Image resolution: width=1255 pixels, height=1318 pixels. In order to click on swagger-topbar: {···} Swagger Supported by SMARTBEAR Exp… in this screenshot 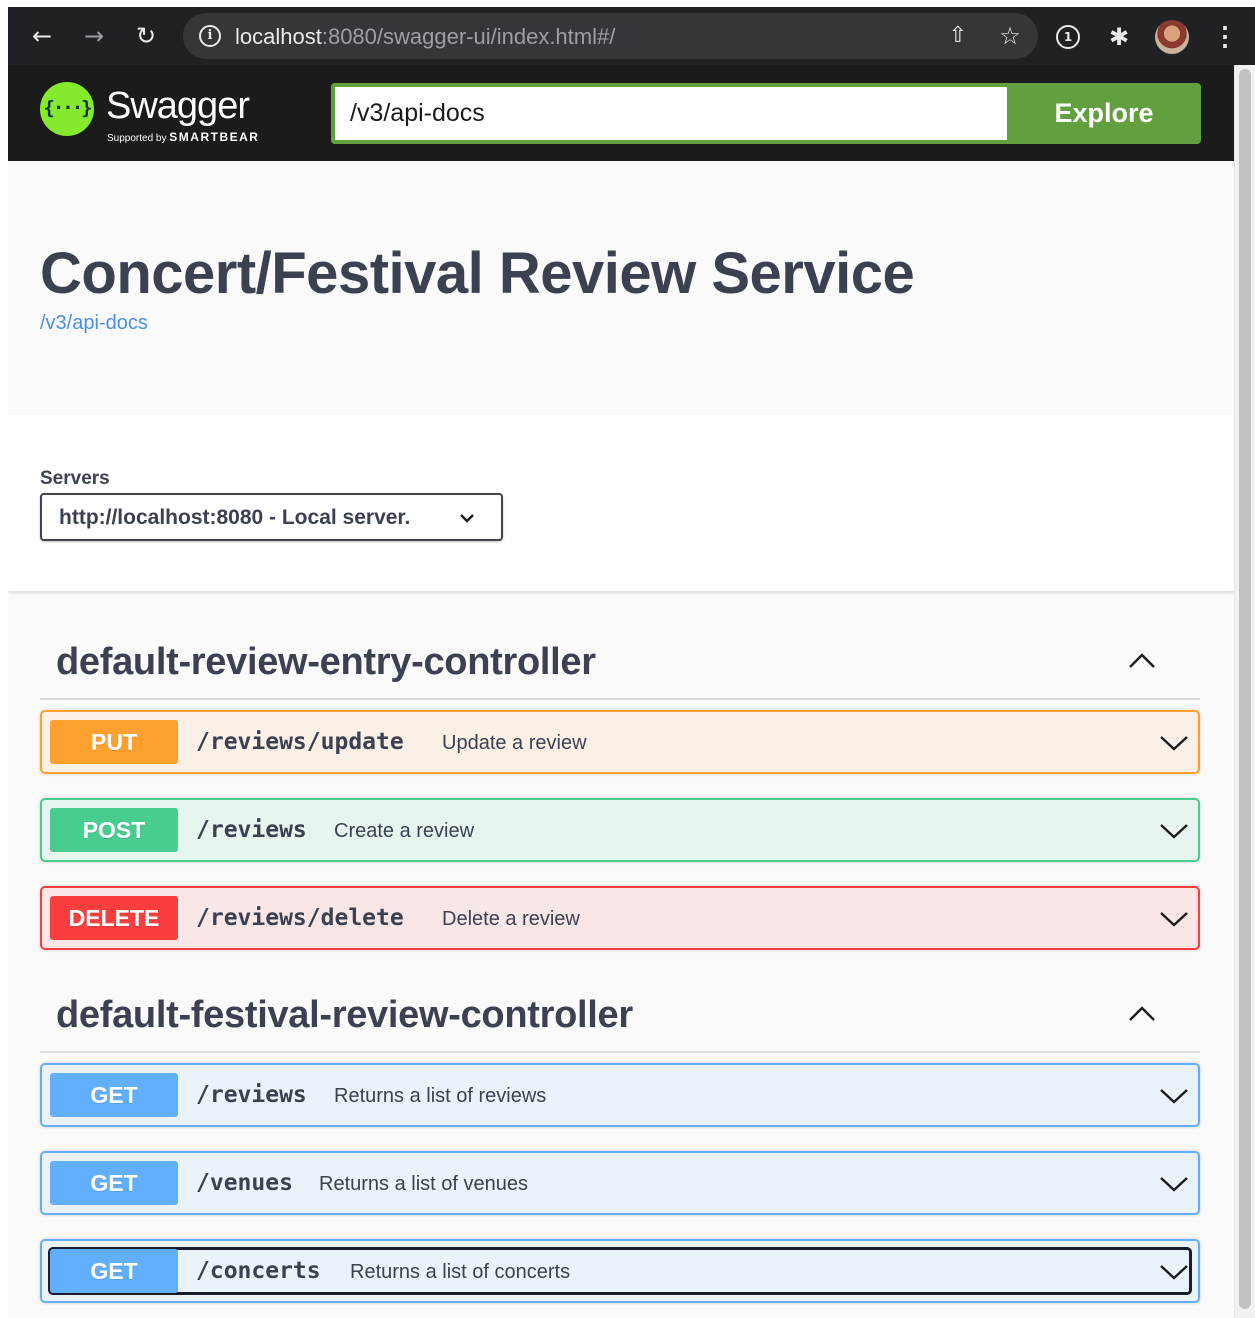, I will do `click(621, 113)`.